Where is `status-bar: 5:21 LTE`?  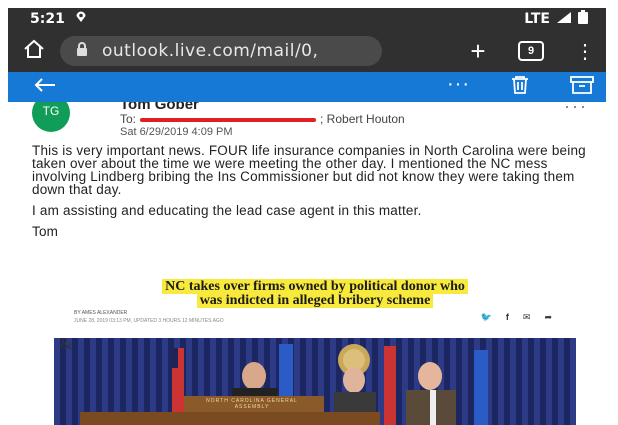
status-bar: 5:21 LTE is located at coordinates (307, 19).